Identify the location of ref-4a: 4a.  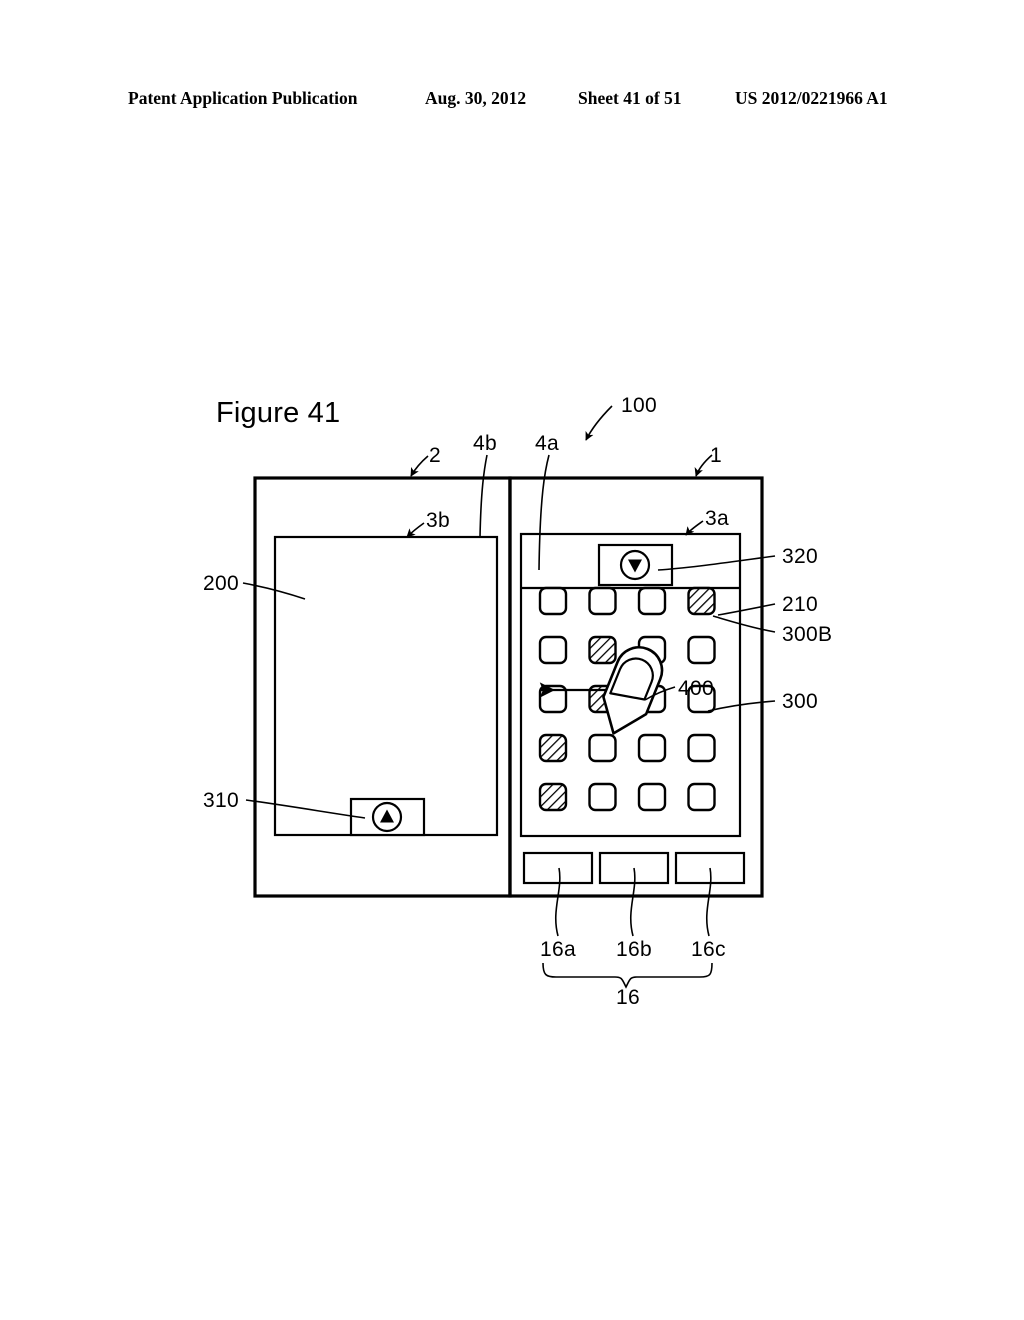
(547, 443).